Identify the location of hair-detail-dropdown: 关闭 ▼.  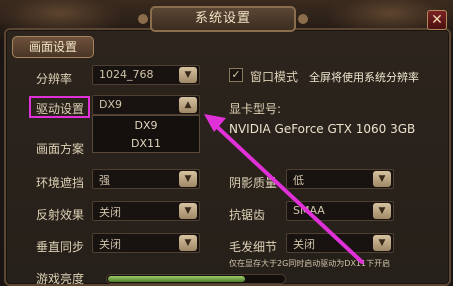
(340, 243).